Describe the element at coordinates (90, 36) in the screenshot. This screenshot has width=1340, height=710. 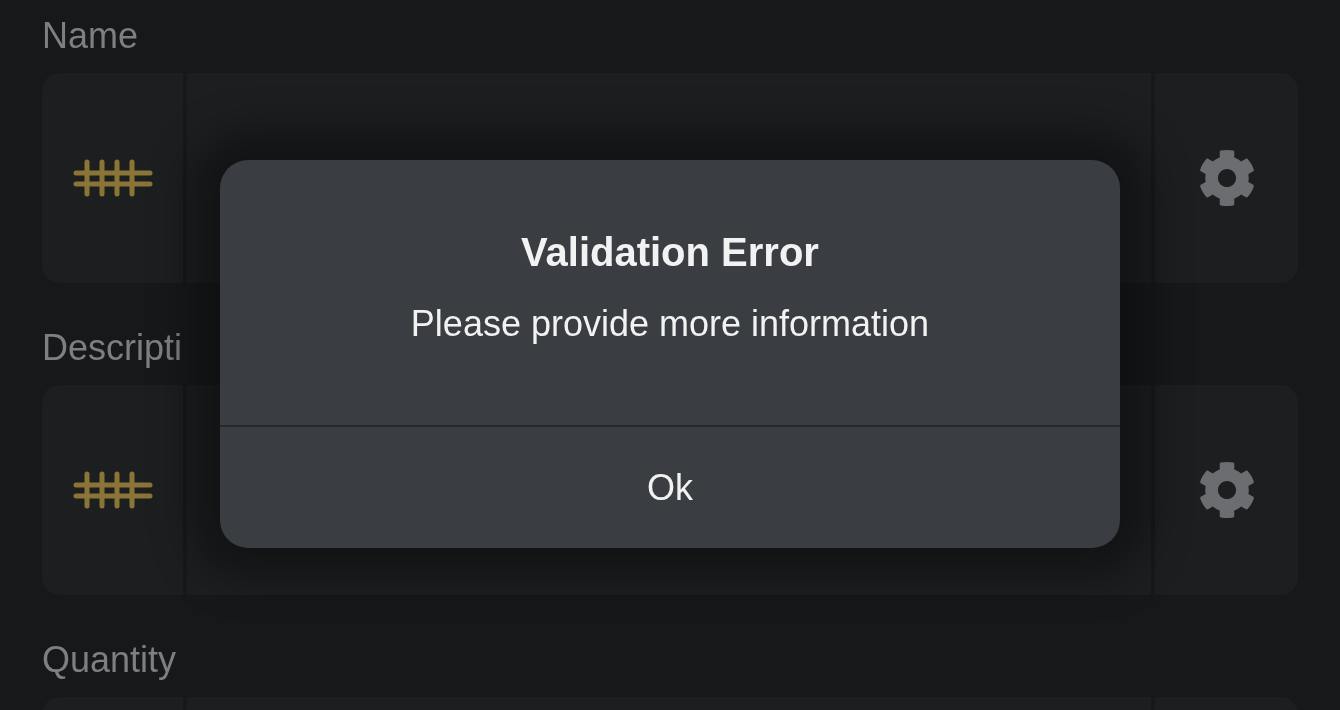
I see `field-label: Name` at that location.